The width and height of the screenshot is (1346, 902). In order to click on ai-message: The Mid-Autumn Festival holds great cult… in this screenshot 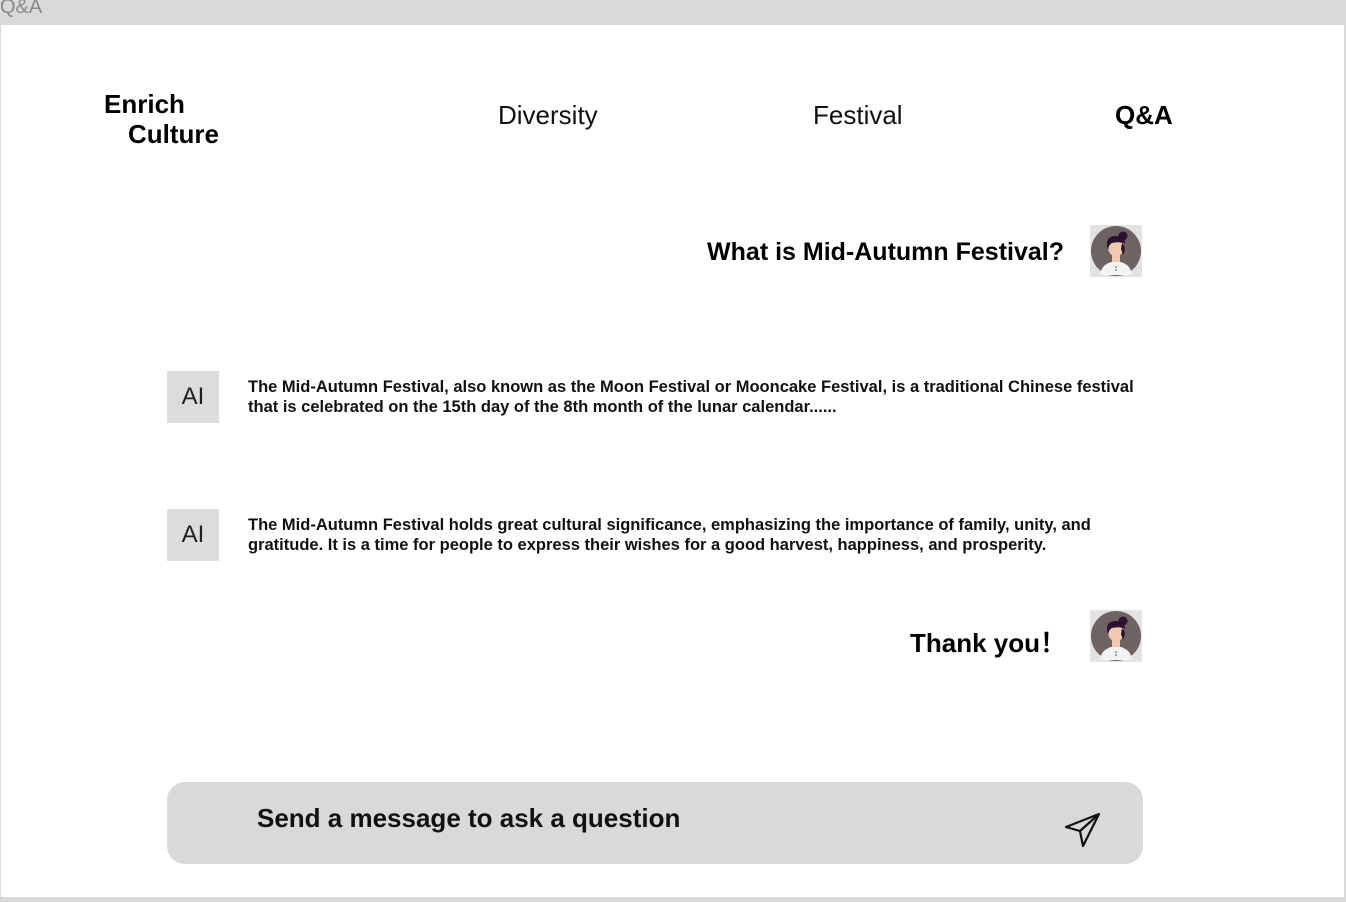, I will do `click(669, 535)`.